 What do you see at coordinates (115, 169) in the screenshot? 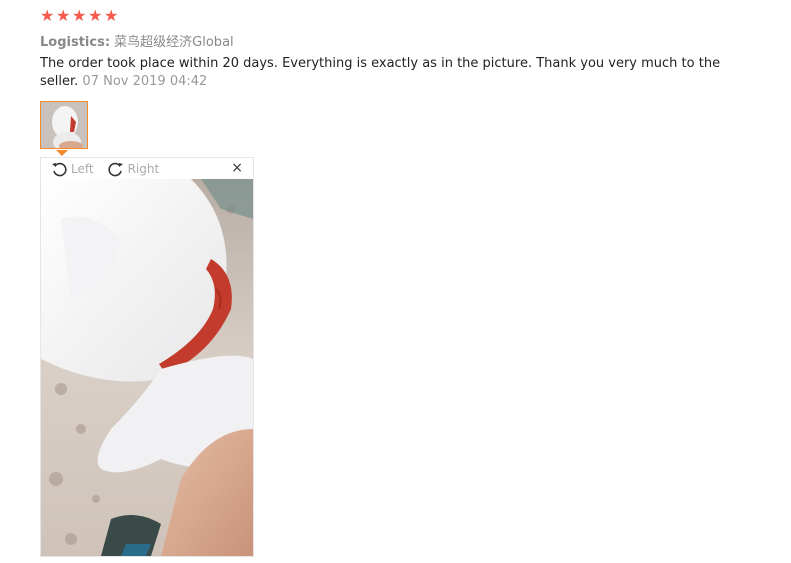
I see `rotate-right-icon` at bounding box center [115, 169].